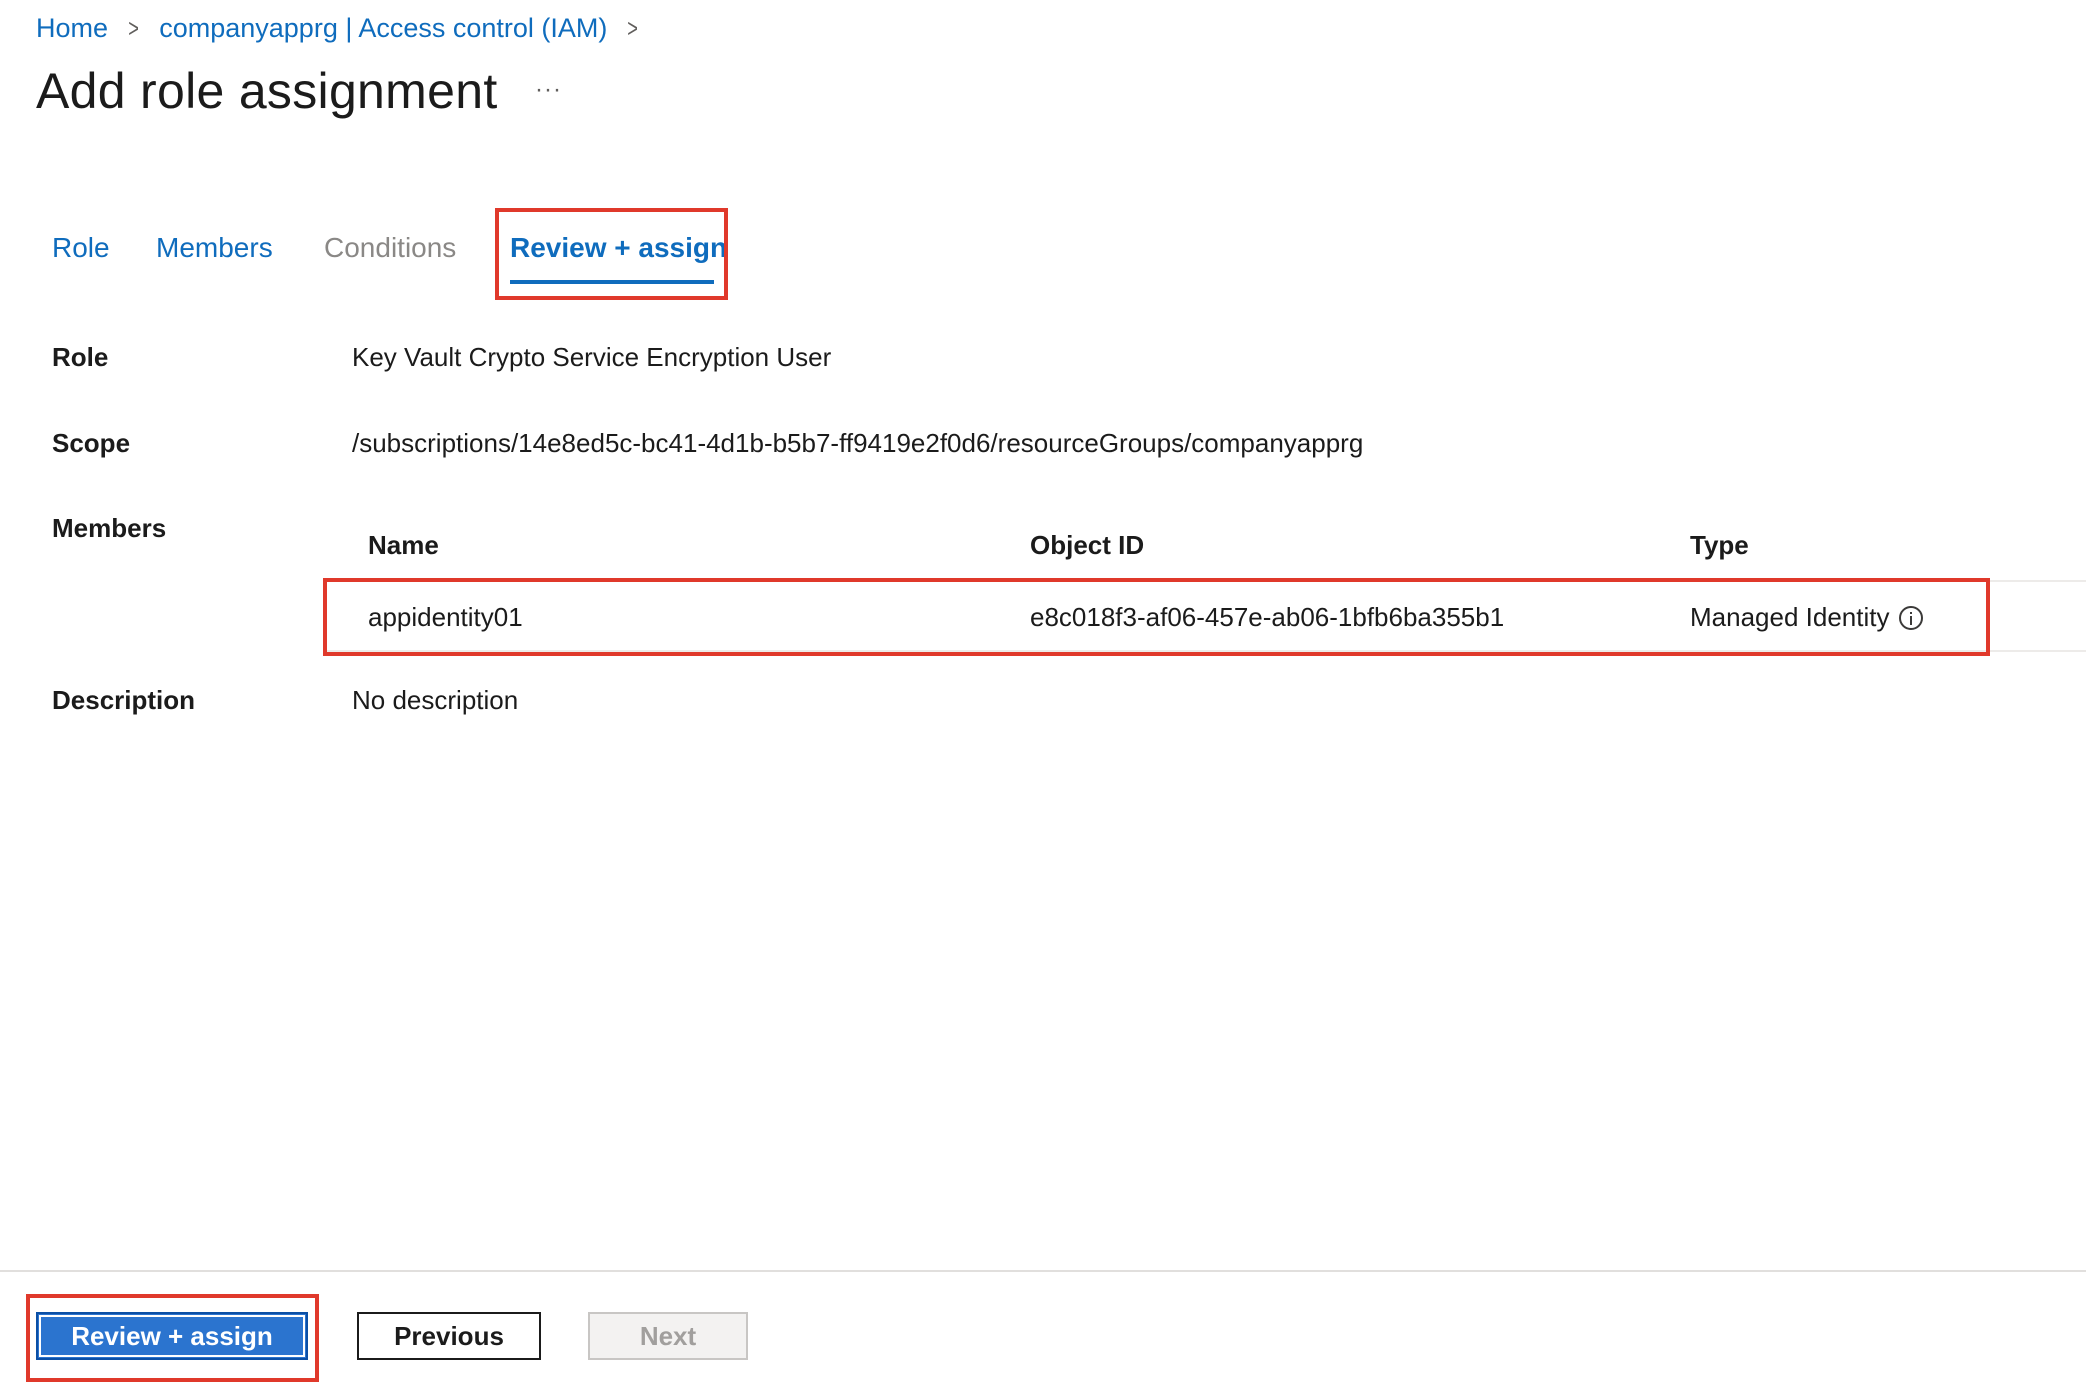 Image resolution: width=2086 pixels, height=1392 pixels. What do you see at coordinates (445, 617) in the screenshot?
I see `member-name: appidentity01` at bounding box center [445, 617].